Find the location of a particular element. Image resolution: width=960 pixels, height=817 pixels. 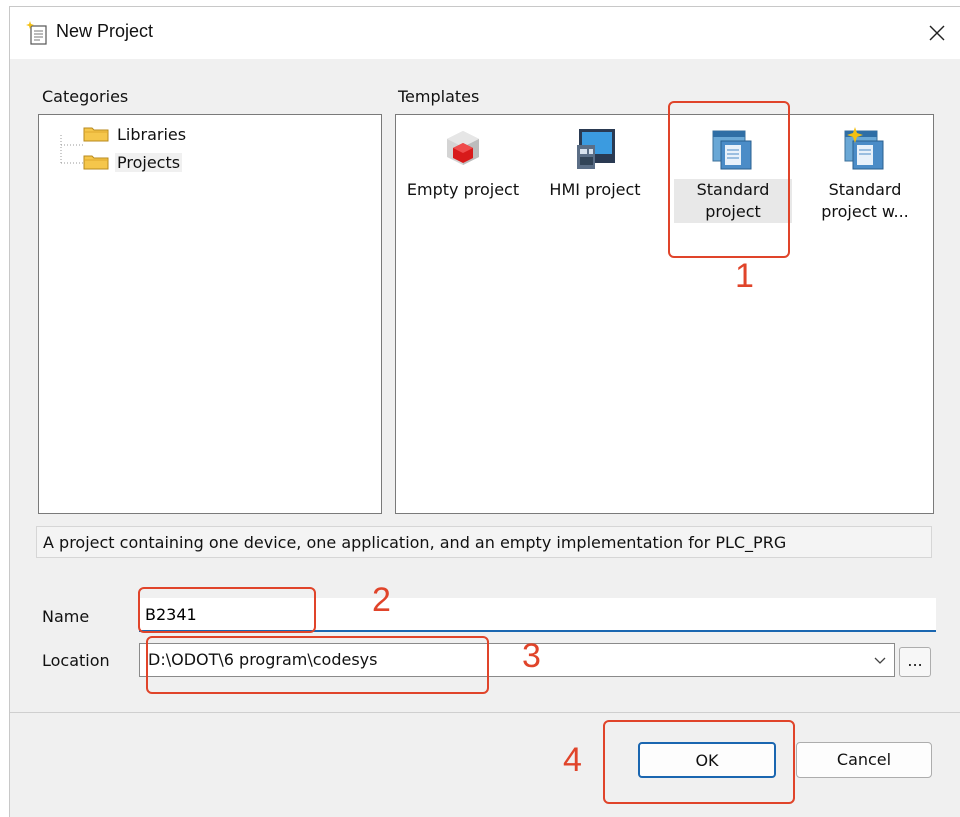

template-label: Empty project is located at coordinates (463, 189).